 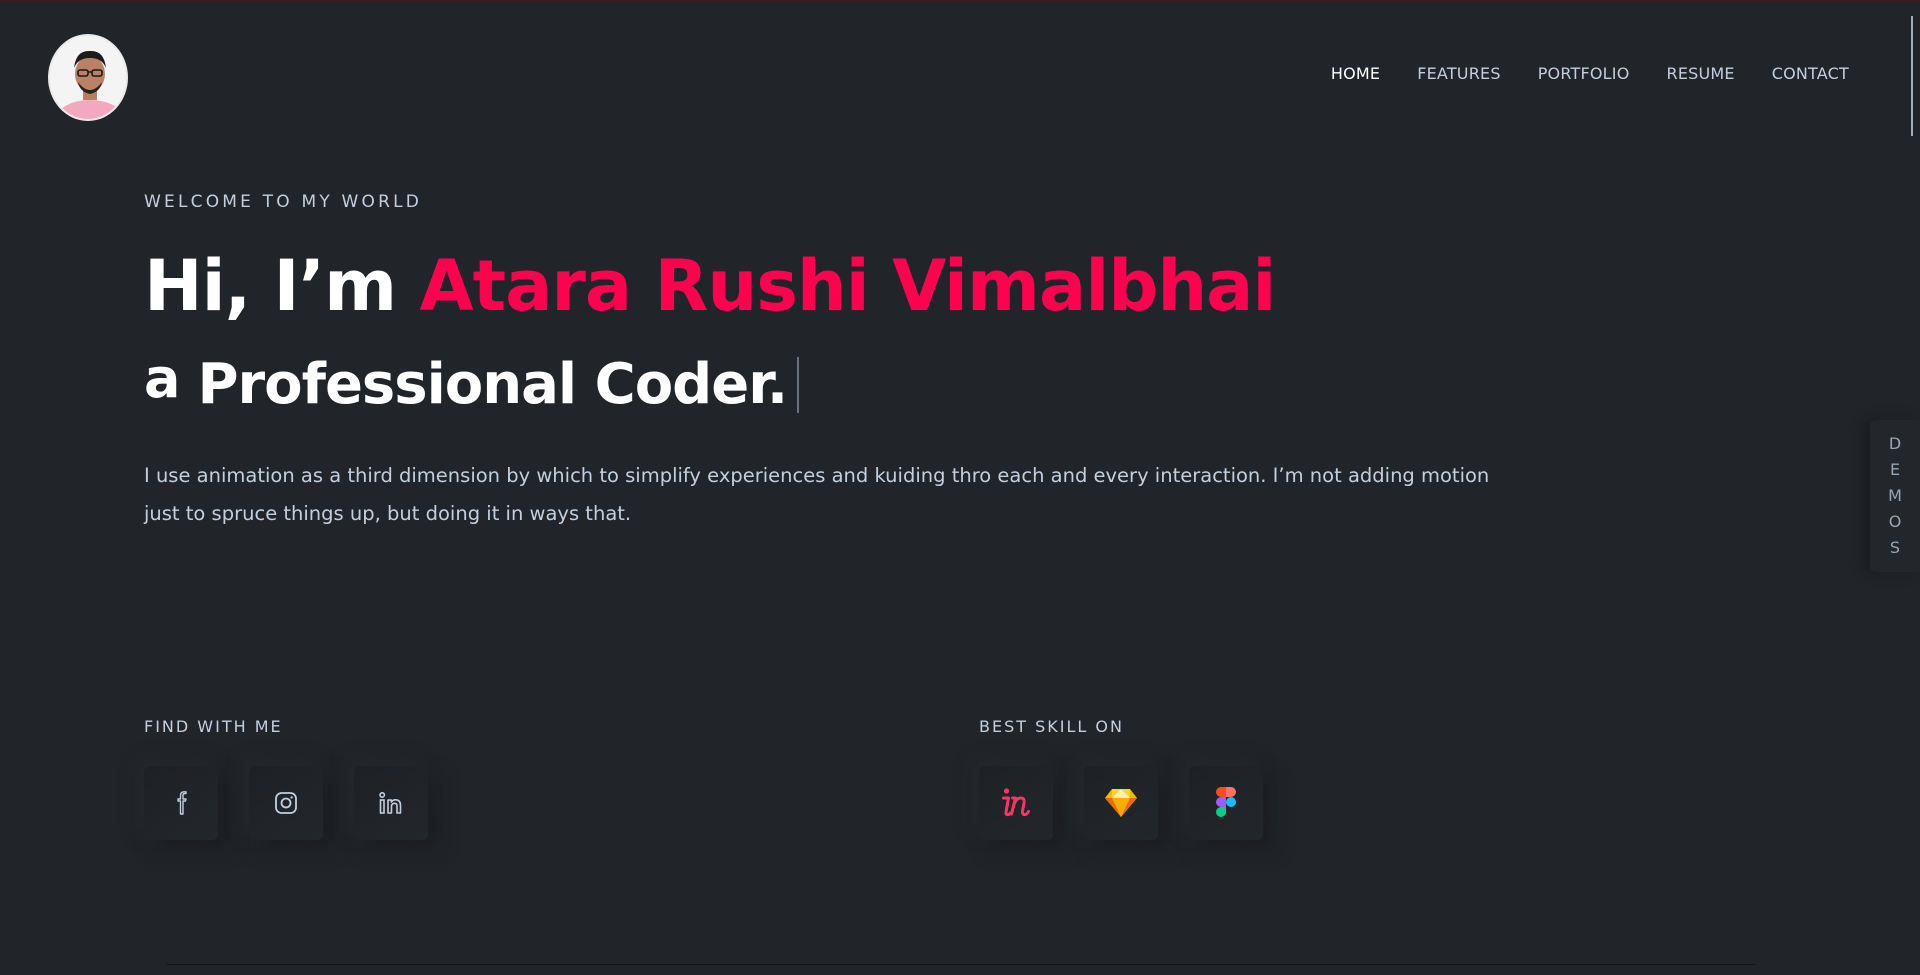 I want to click on sketch-button, so click(x=1121, y=803).